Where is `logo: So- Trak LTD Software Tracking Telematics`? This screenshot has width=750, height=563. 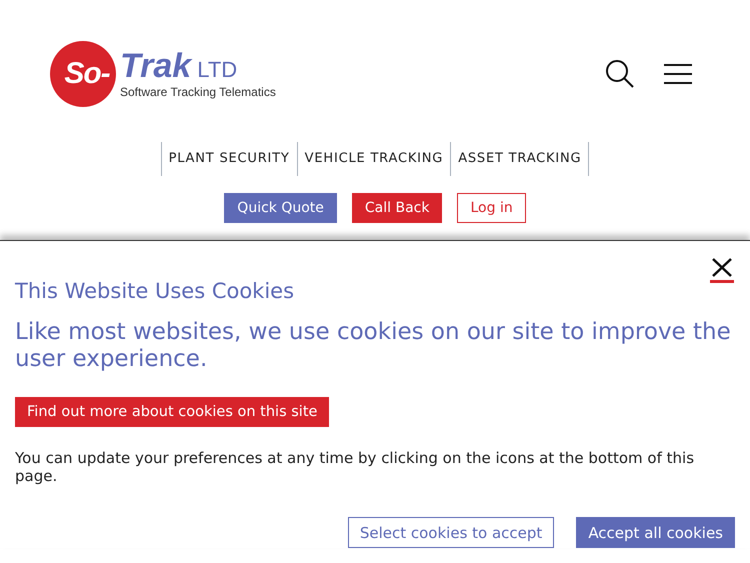 logo: So- Trak LTD Software Tracking Telematics is located at coordinates (163, 74).